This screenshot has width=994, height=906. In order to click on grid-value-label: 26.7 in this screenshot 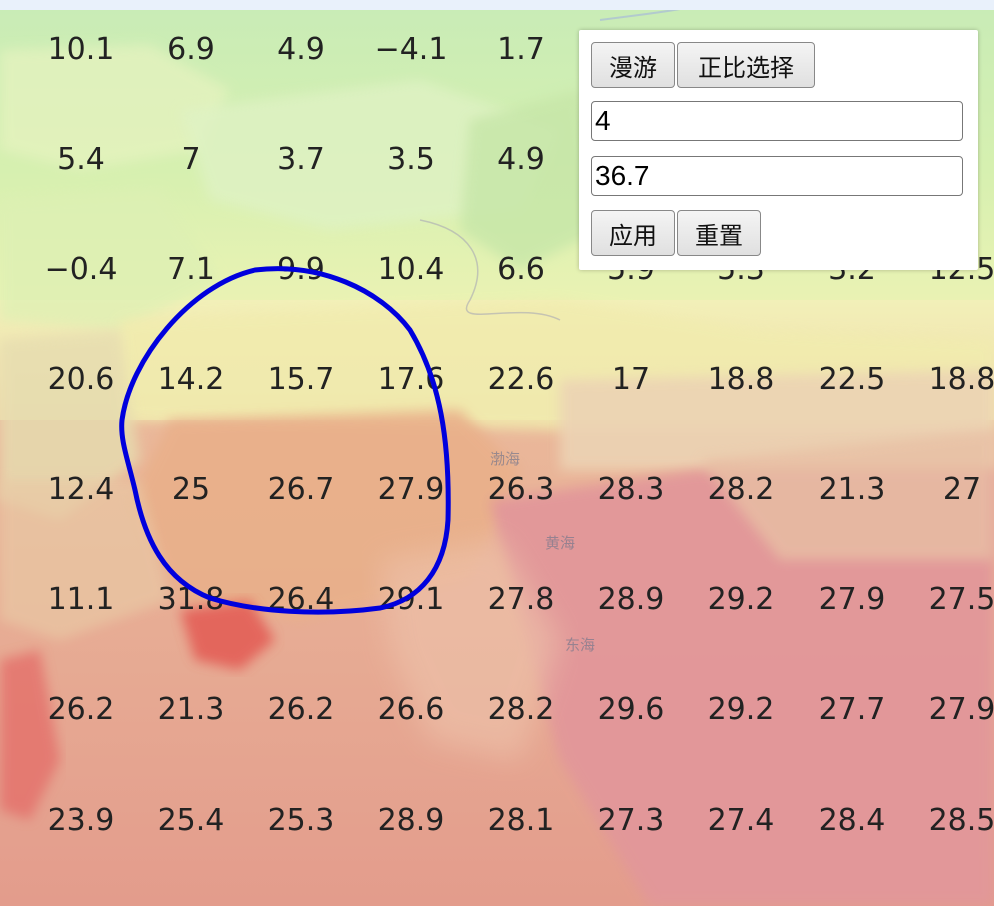, I will do `click(301, 489)`.